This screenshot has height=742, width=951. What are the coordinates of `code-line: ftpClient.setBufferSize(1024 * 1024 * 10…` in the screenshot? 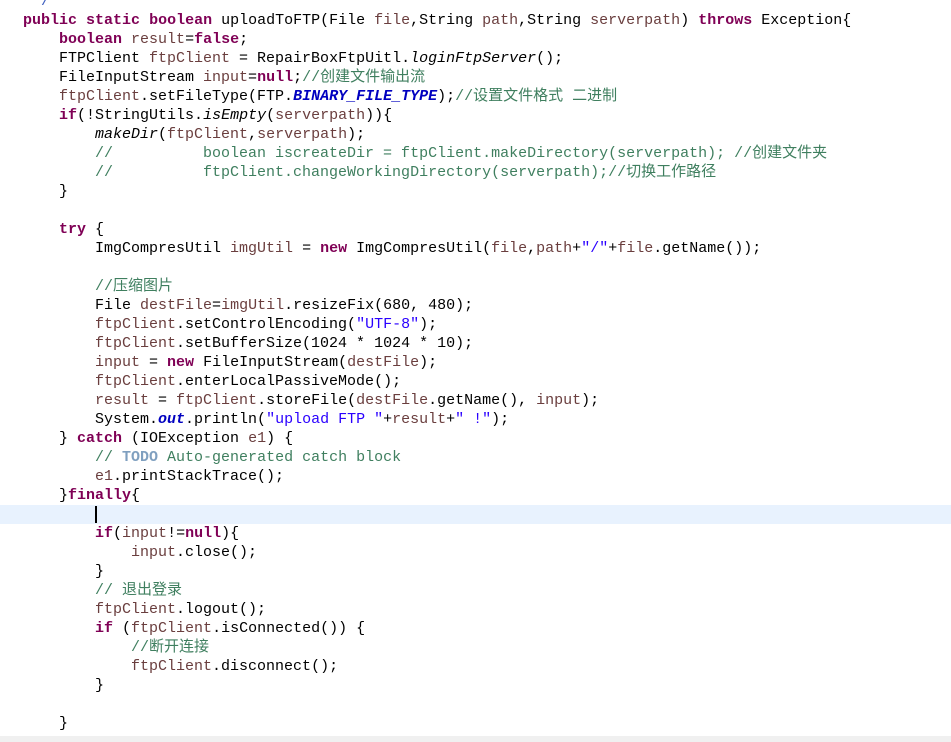 It's located at (475, 343).